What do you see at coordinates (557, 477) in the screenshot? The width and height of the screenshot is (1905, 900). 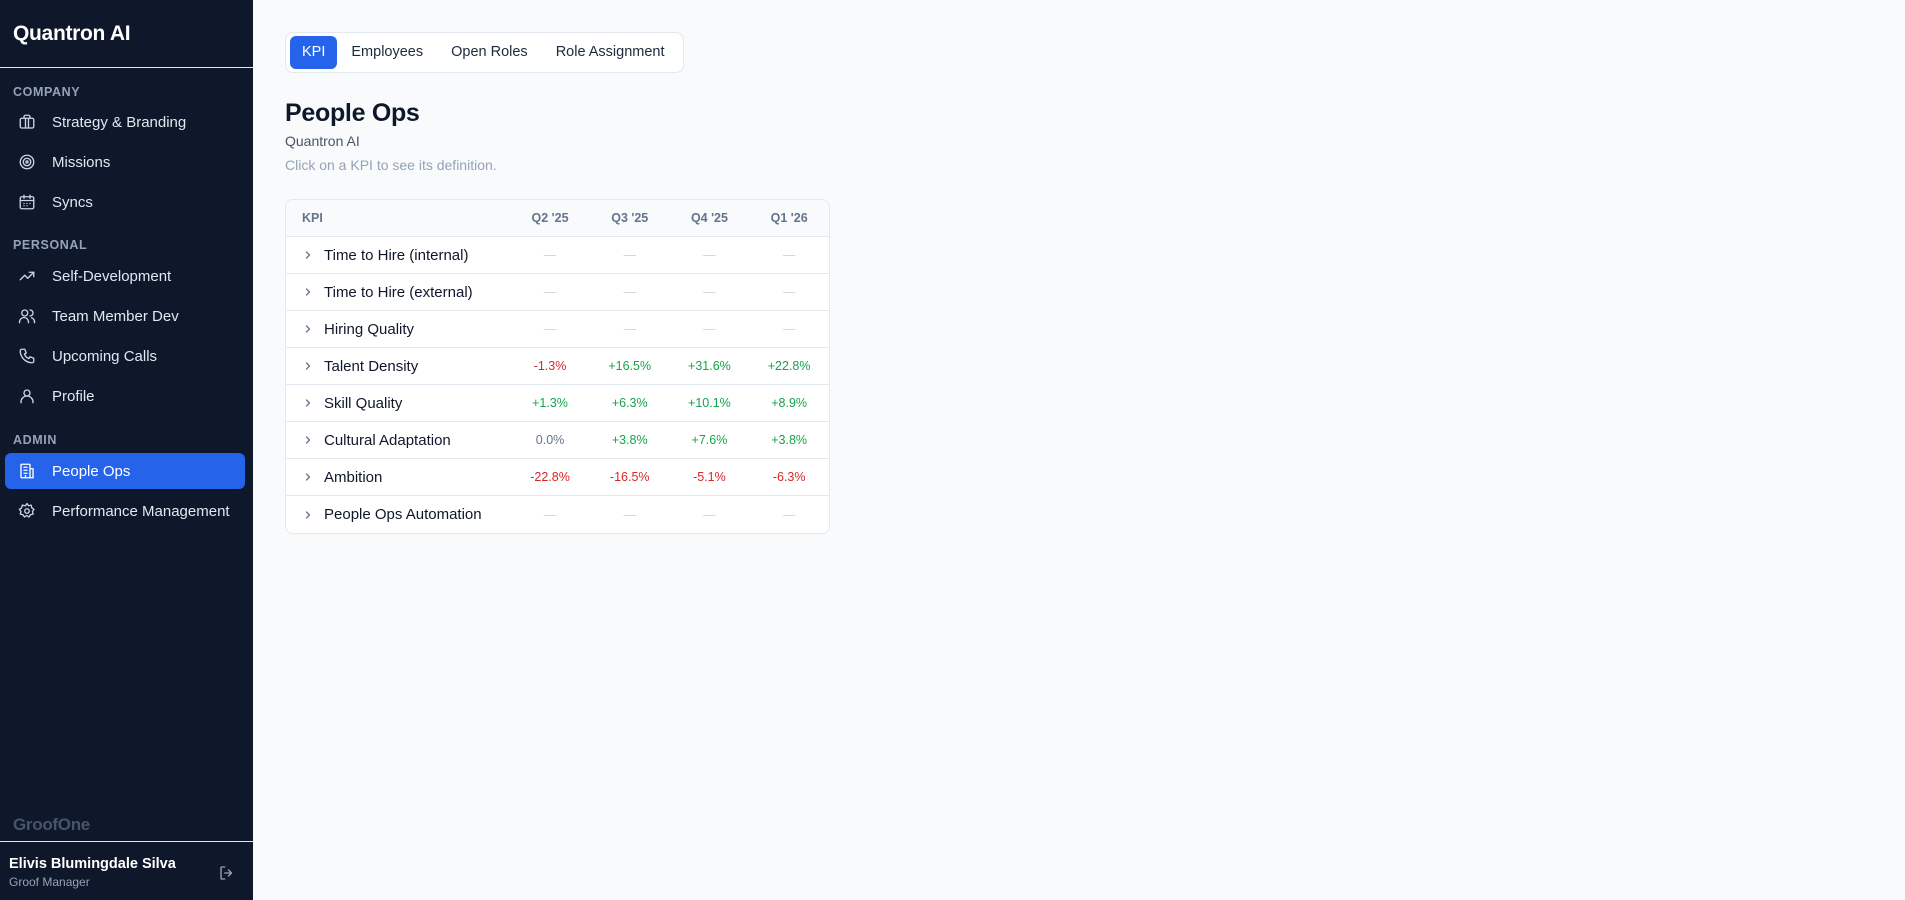 I see `table-row: Ambition -22.8% -16.5% -5.1% -6.3%` at bounding box center [557, 477].